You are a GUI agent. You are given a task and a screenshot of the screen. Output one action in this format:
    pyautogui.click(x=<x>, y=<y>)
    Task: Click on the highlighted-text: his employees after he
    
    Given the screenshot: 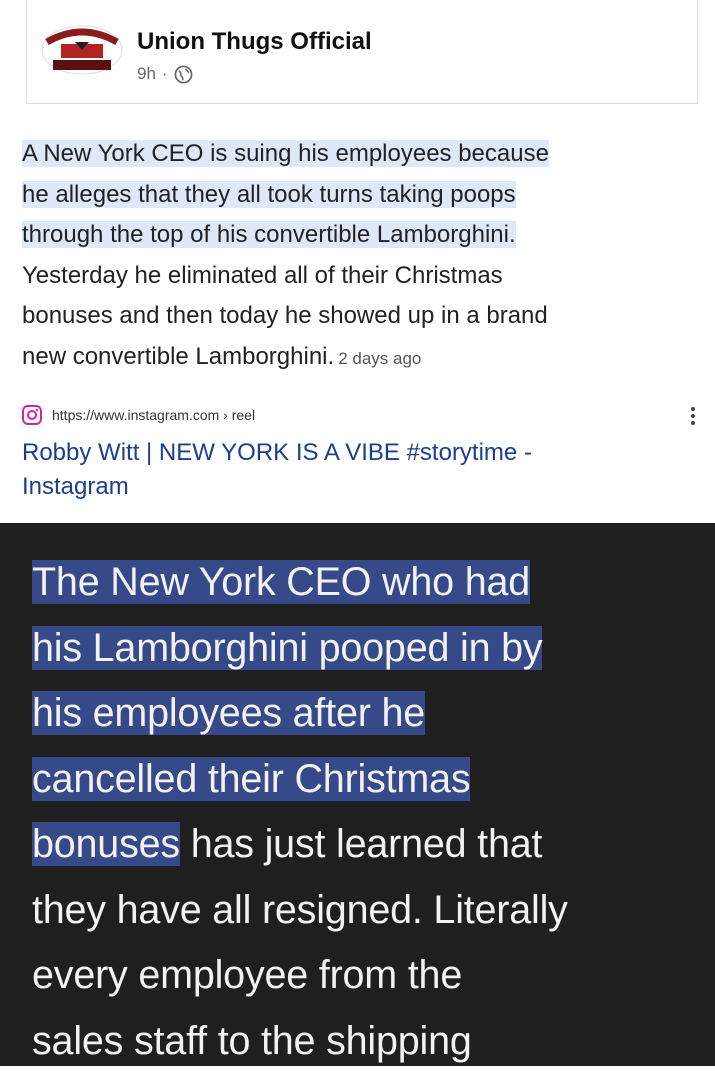 What is the action you would take?
    pyautogui.click(x=228, y=713)
    